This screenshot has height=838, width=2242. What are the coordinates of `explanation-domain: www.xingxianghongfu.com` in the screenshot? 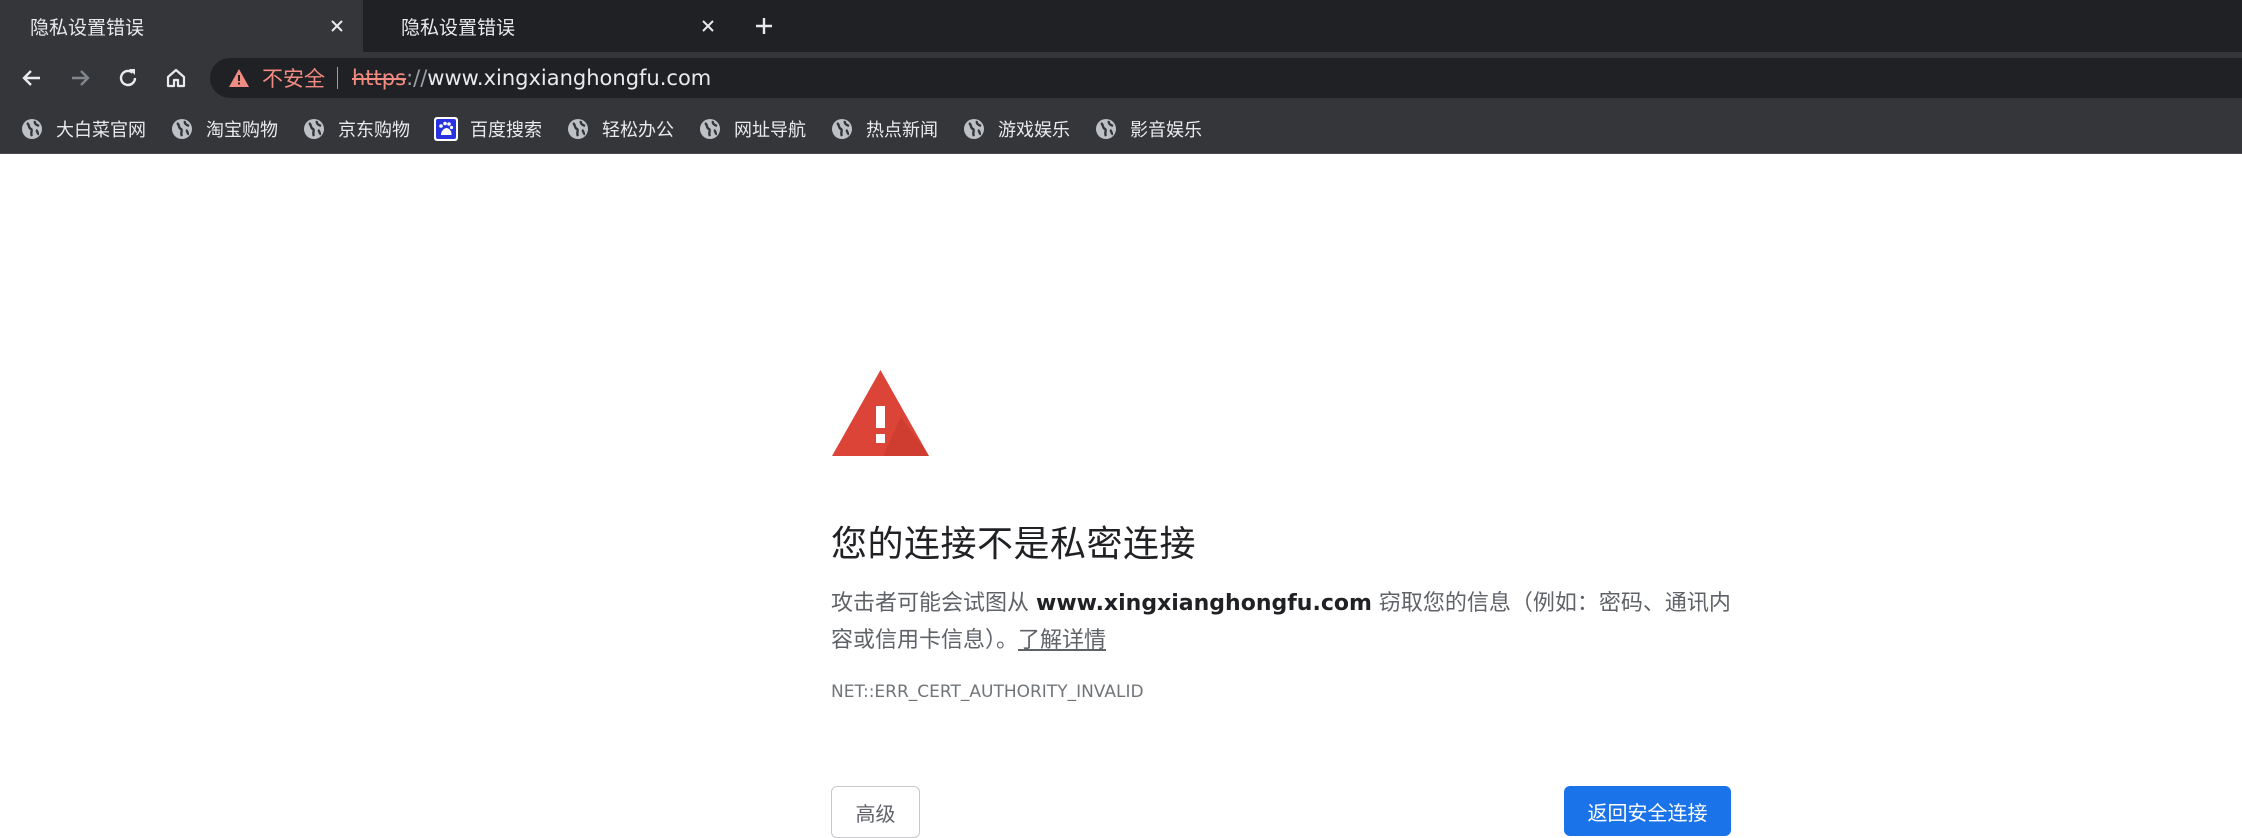 It's located at (1204, 603).